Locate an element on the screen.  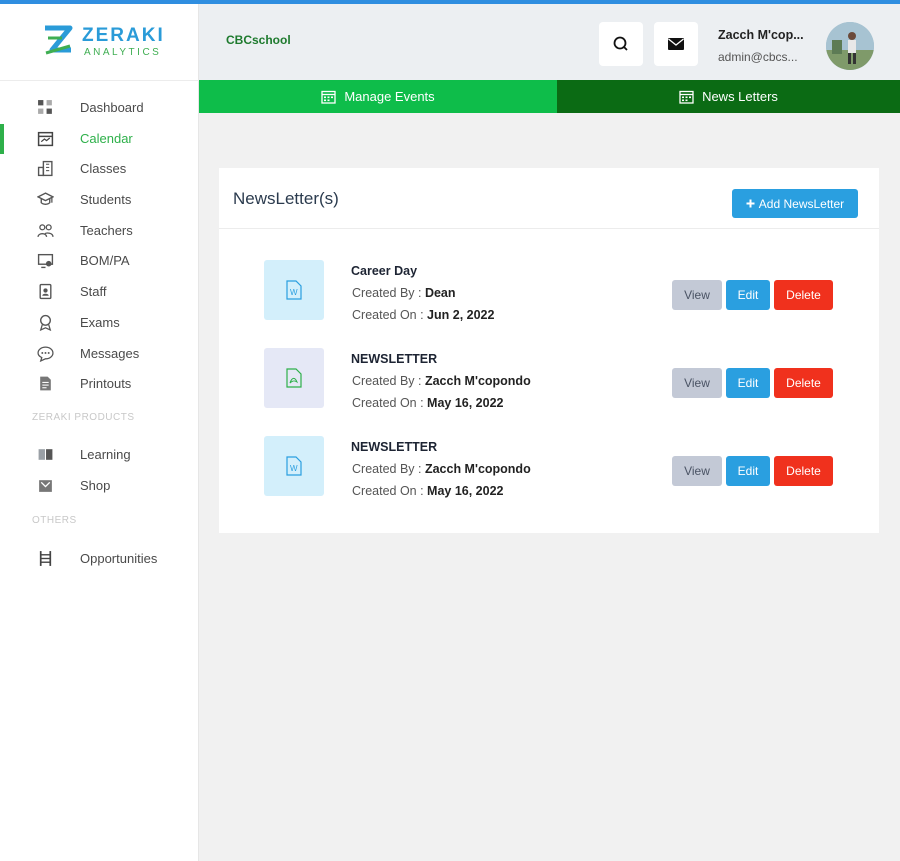
search-button is located at coordinates (621, 44).